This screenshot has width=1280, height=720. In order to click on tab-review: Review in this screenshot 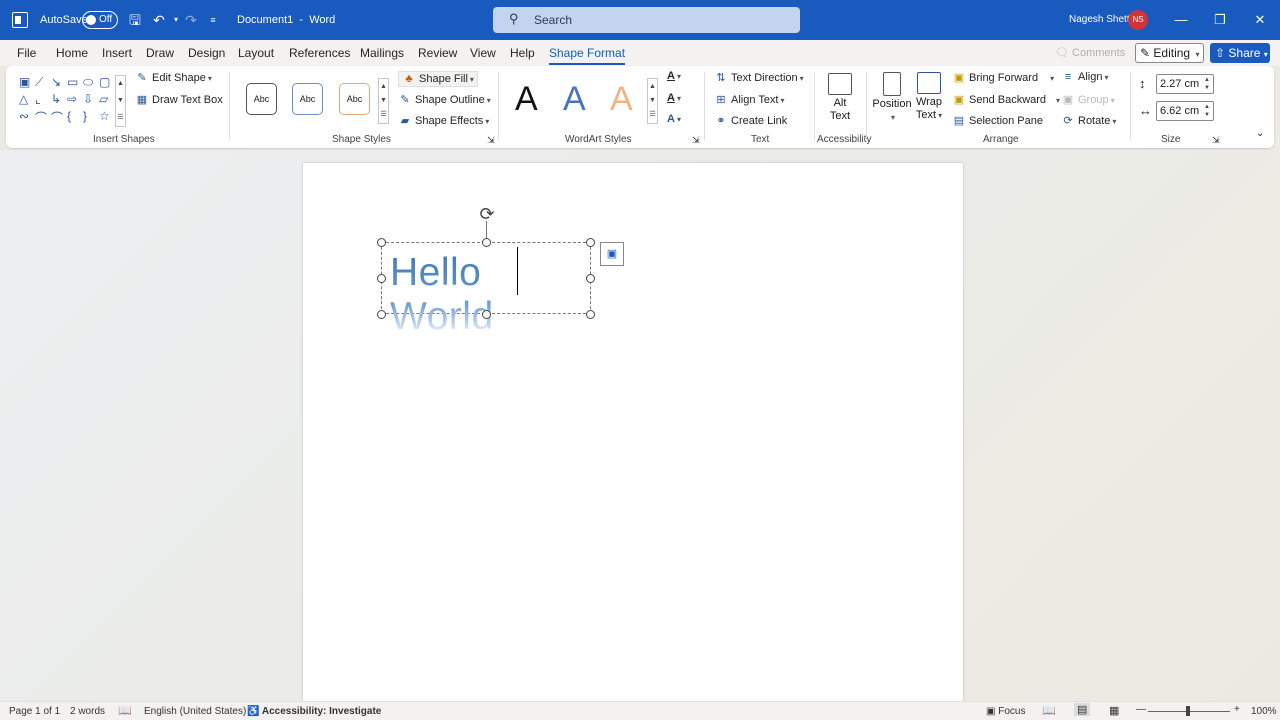, I will do `click(437, 53)`.